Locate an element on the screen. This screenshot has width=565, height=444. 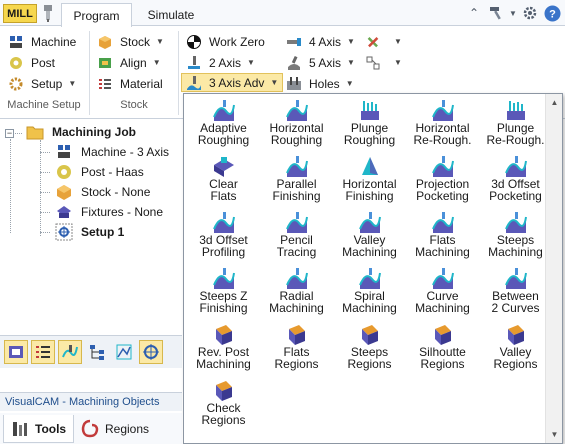
toolbar-button-tree is located at coordinates (97, 352).